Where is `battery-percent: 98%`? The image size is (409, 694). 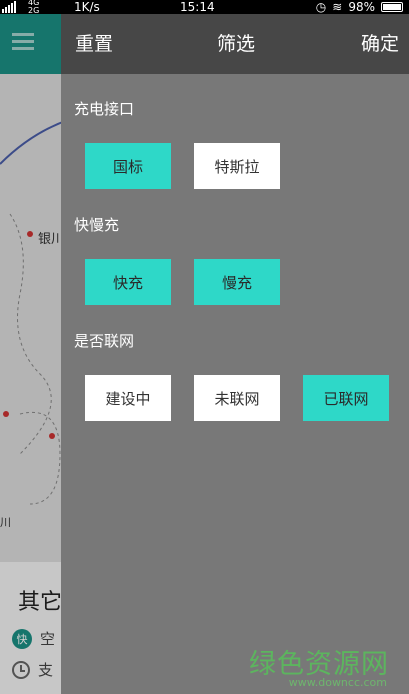
battery-percent: 98% is located at coordinates (361, 7).